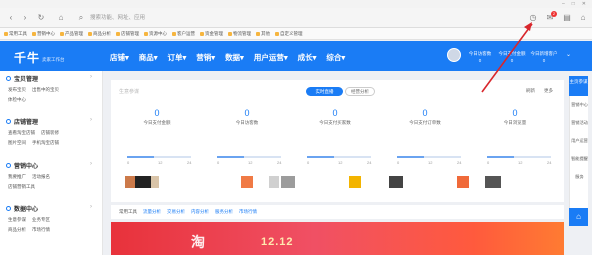 The width and height of the screenshot is (592, 255). What do you see at coordinates (176, 212) in the screenshot?
I see `subtab: 交易分析` at bounding box center [176, 212].